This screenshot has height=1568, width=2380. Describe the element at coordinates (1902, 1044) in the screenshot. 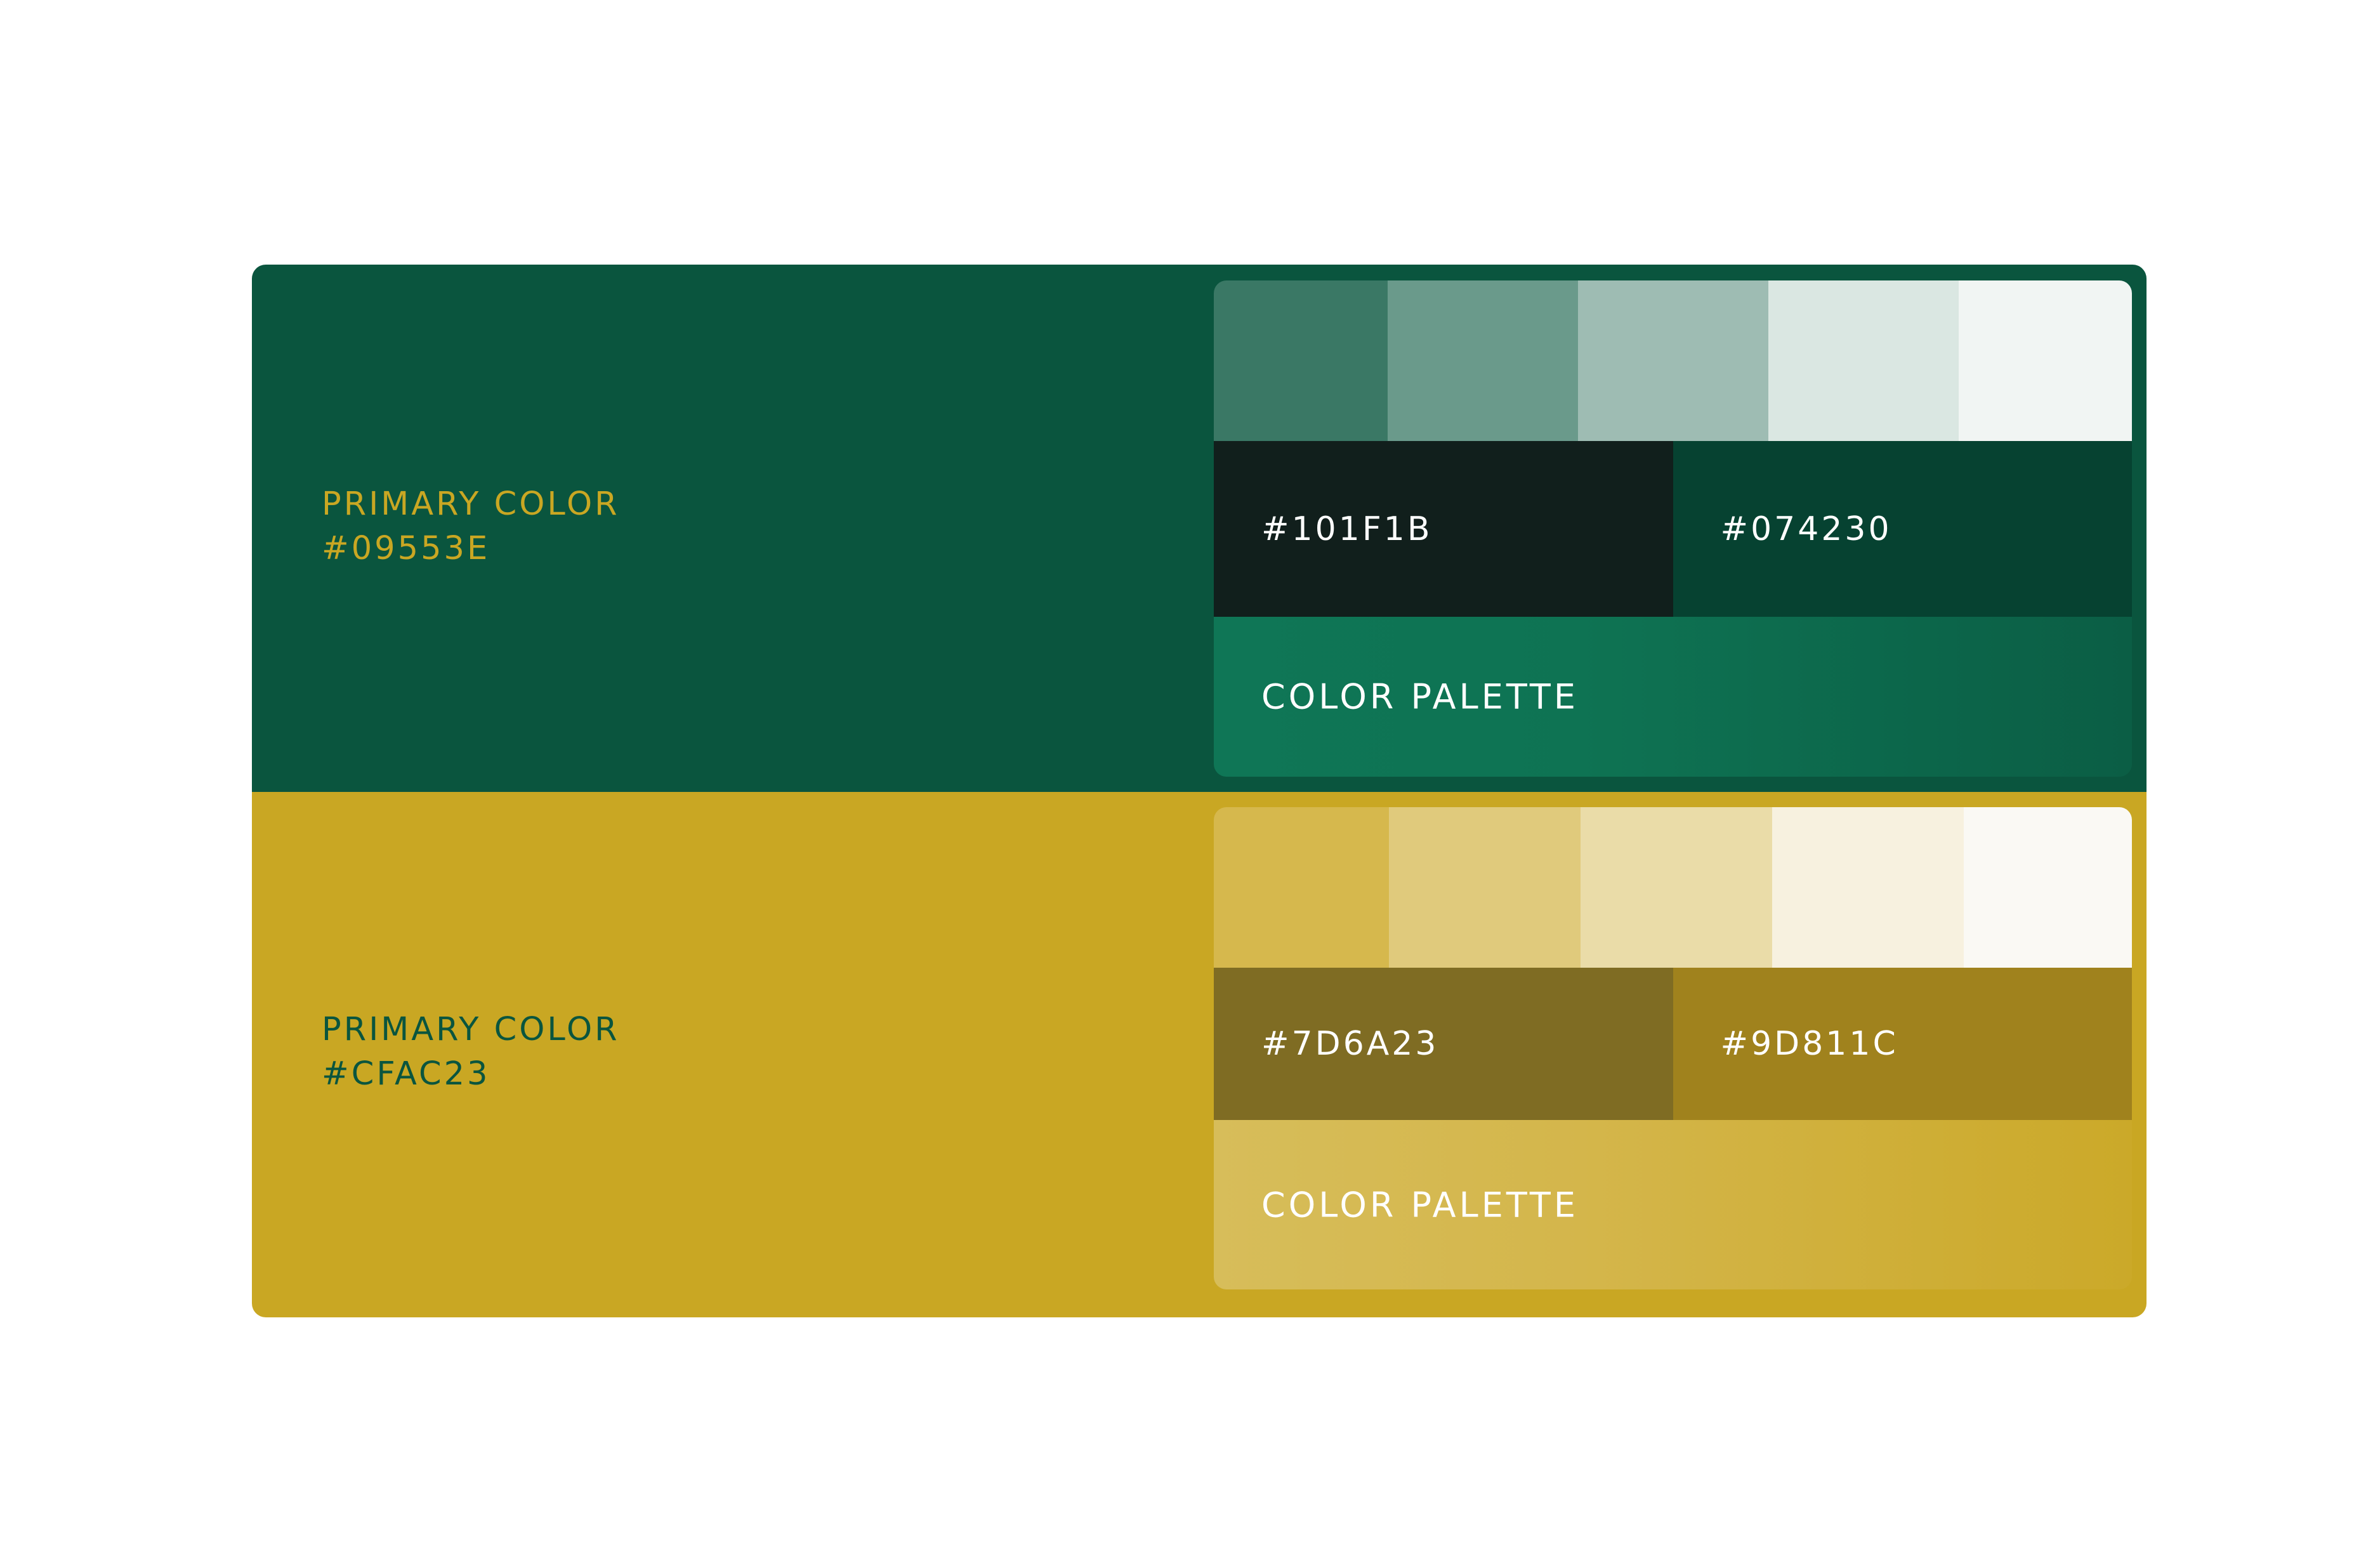

I see `shade-swatch: #9D811C` at that location.